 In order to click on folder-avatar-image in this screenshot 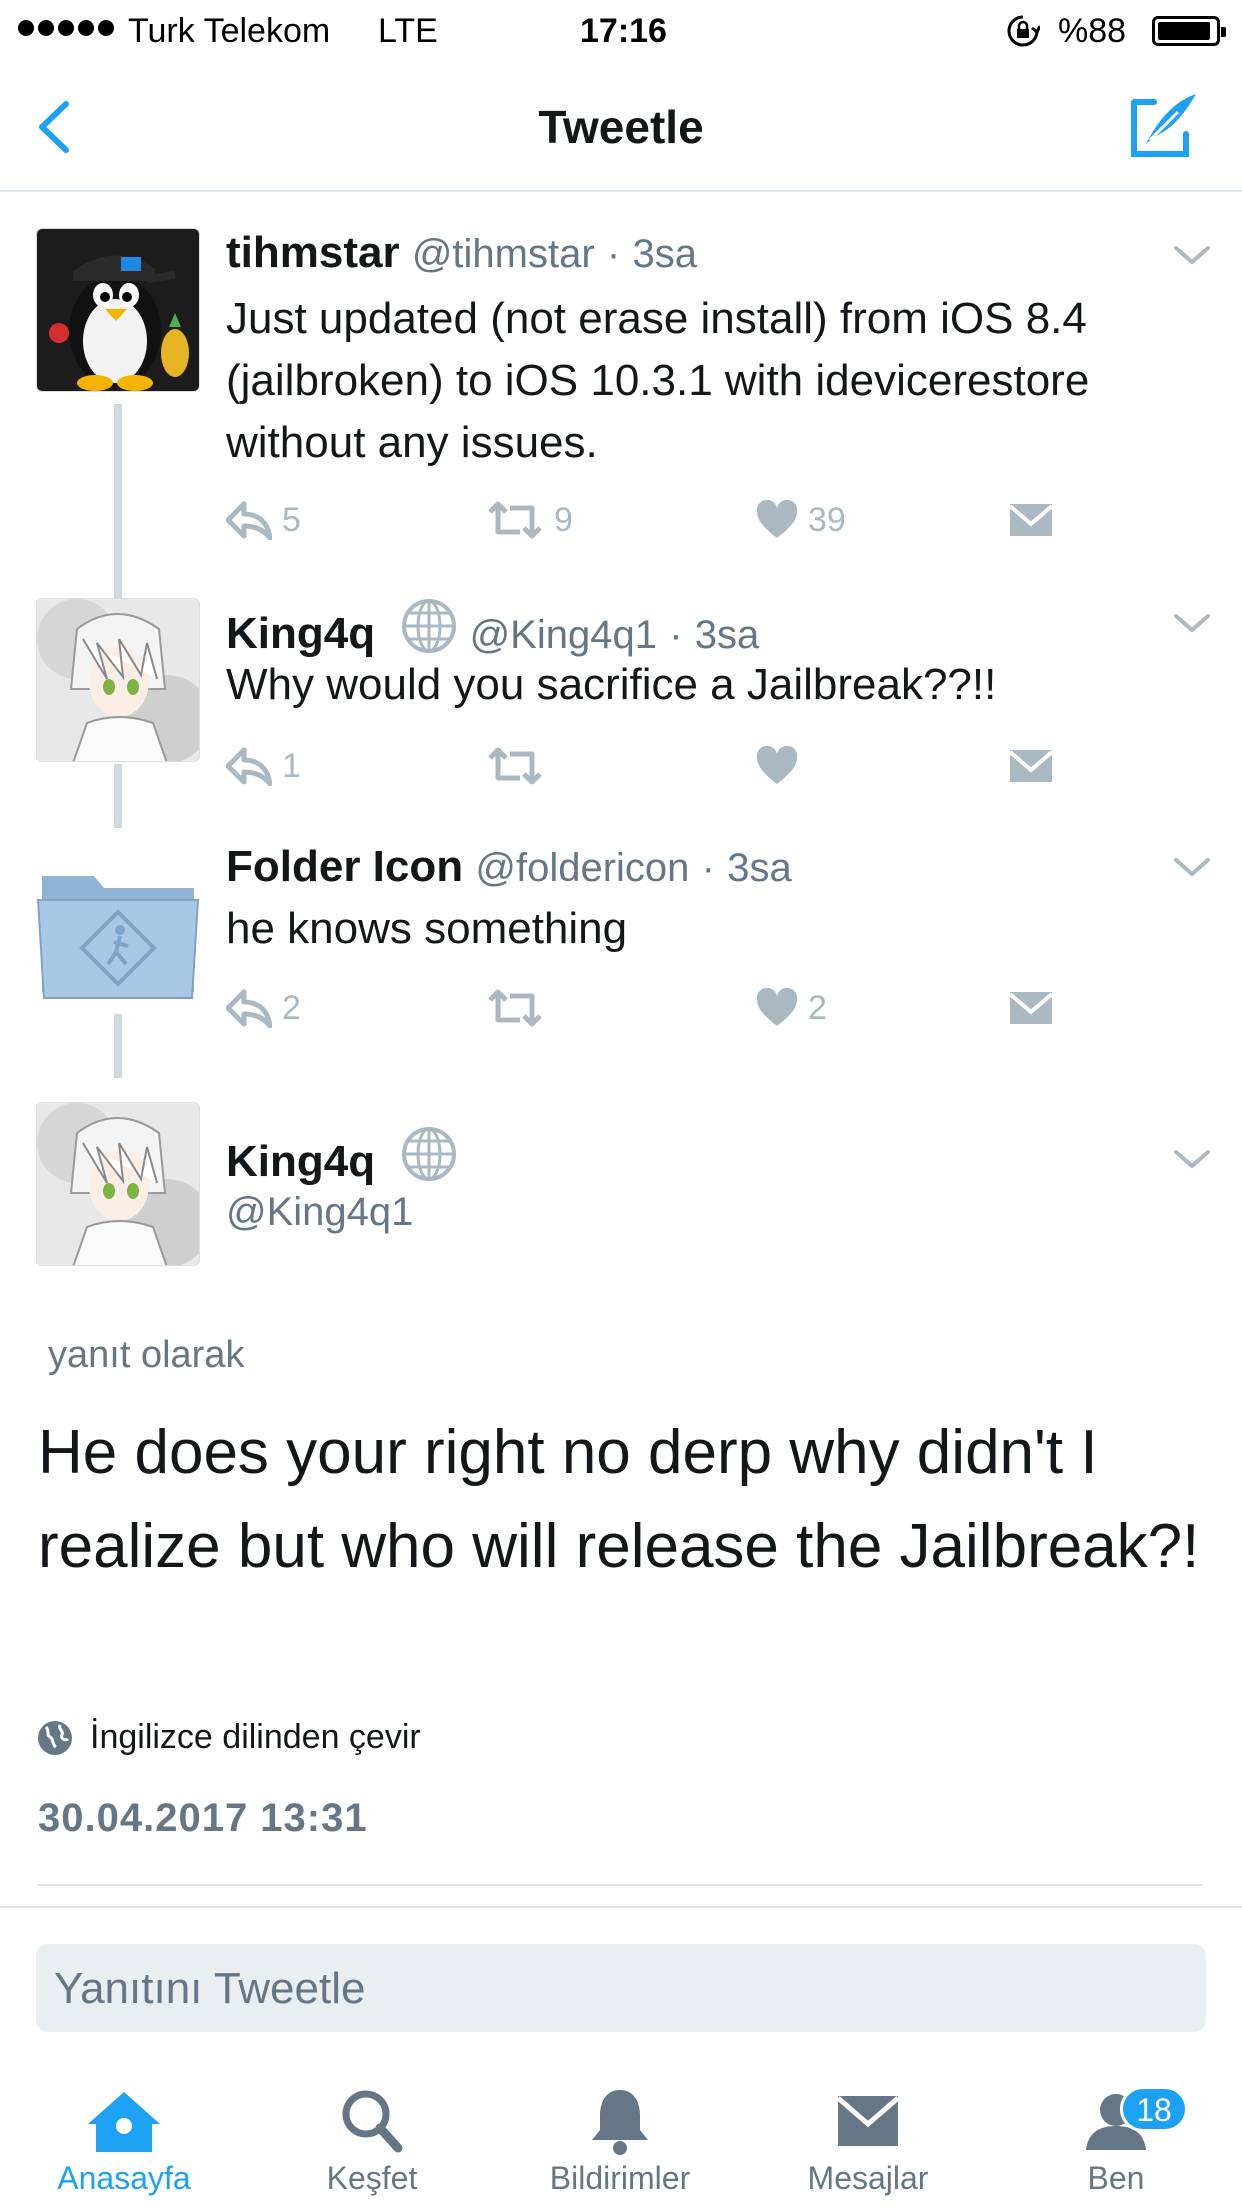, I will do `click(118, 924)`.